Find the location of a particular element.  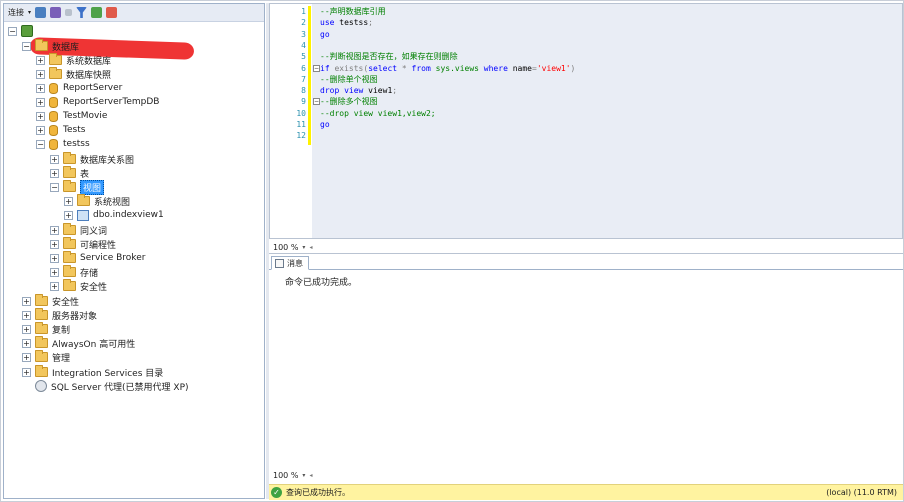

results-zoom-select: 100 % is located at coordinates (285, 475).